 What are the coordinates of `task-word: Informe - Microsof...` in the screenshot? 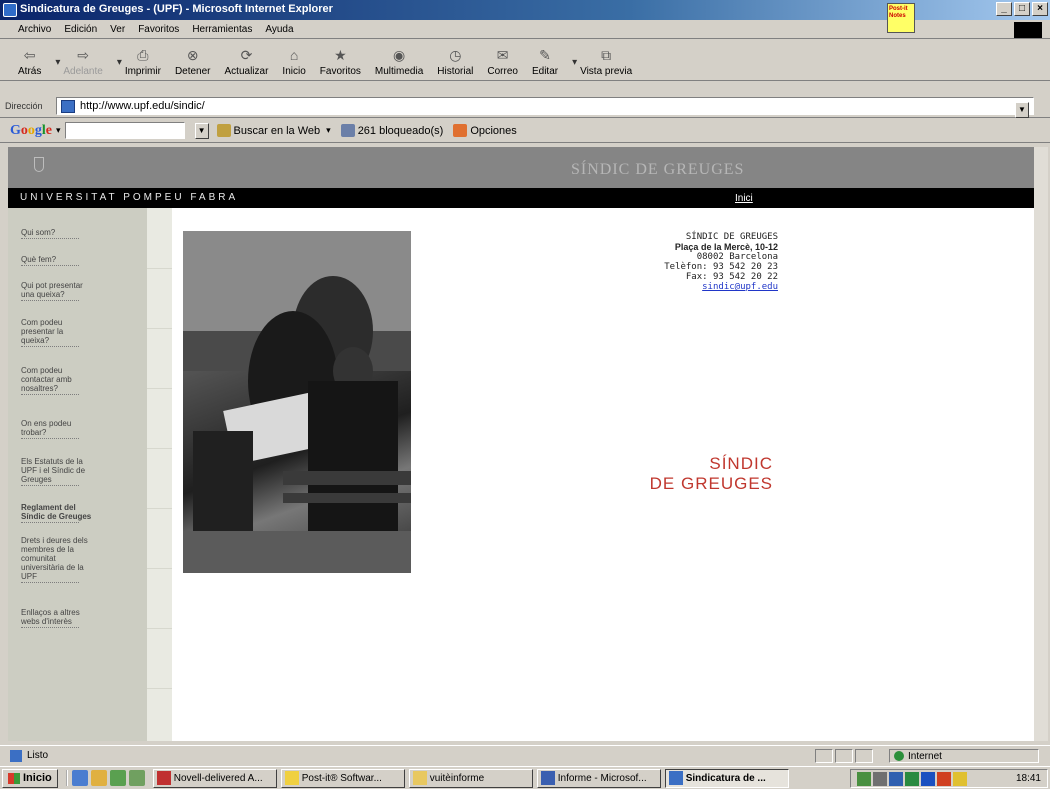 It's located at (598, 778).